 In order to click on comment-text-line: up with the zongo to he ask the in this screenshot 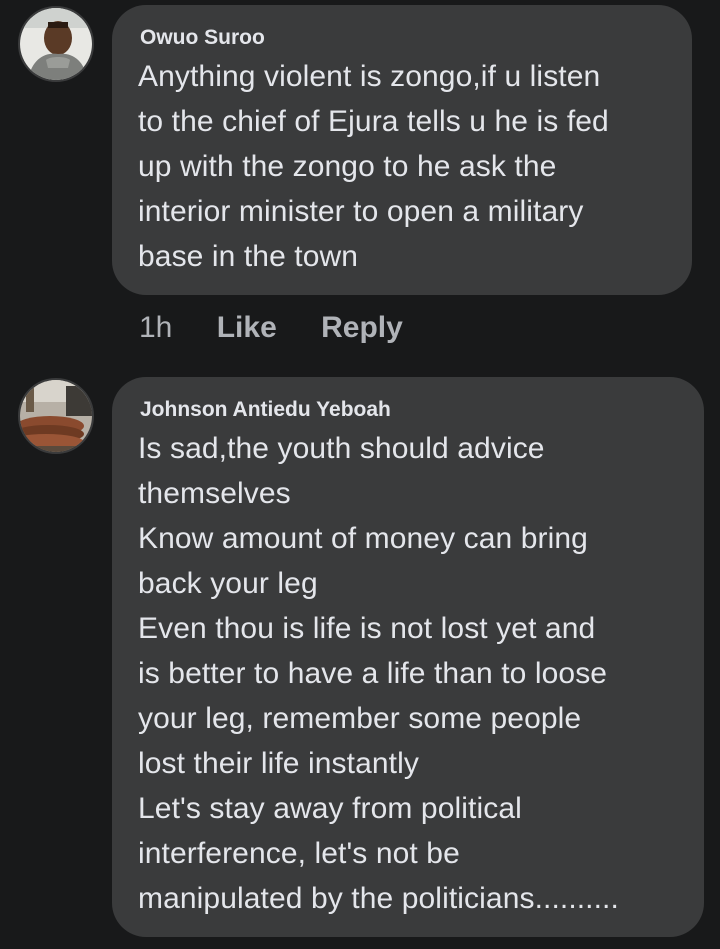, I will do `click(347, 166)`.